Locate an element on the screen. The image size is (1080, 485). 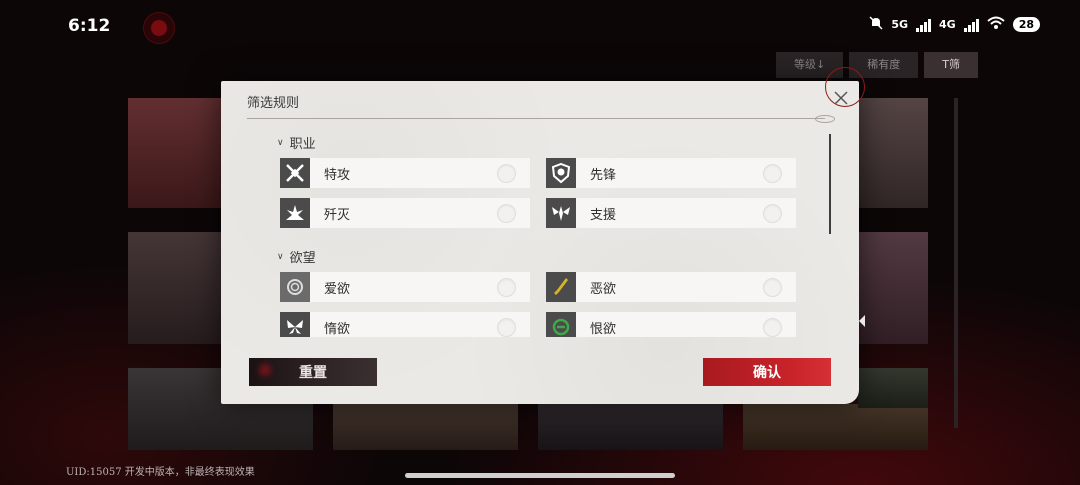
option-xianfeng: 先锋 is located at coordinates (671, 173).